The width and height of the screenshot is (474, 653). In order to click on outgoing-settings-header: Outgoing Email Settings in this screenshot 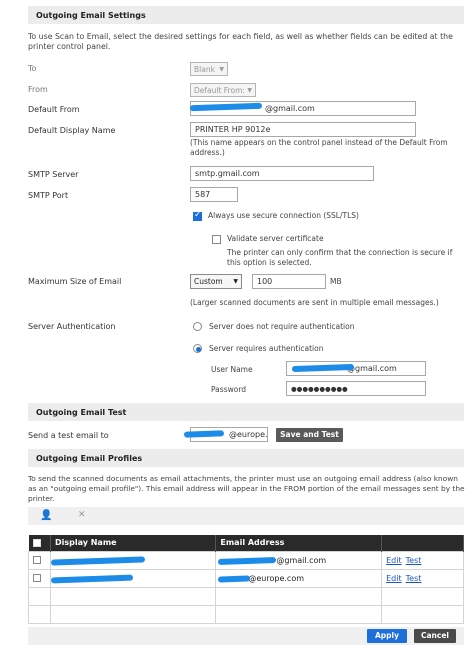, I will do `click(246, 15)`.